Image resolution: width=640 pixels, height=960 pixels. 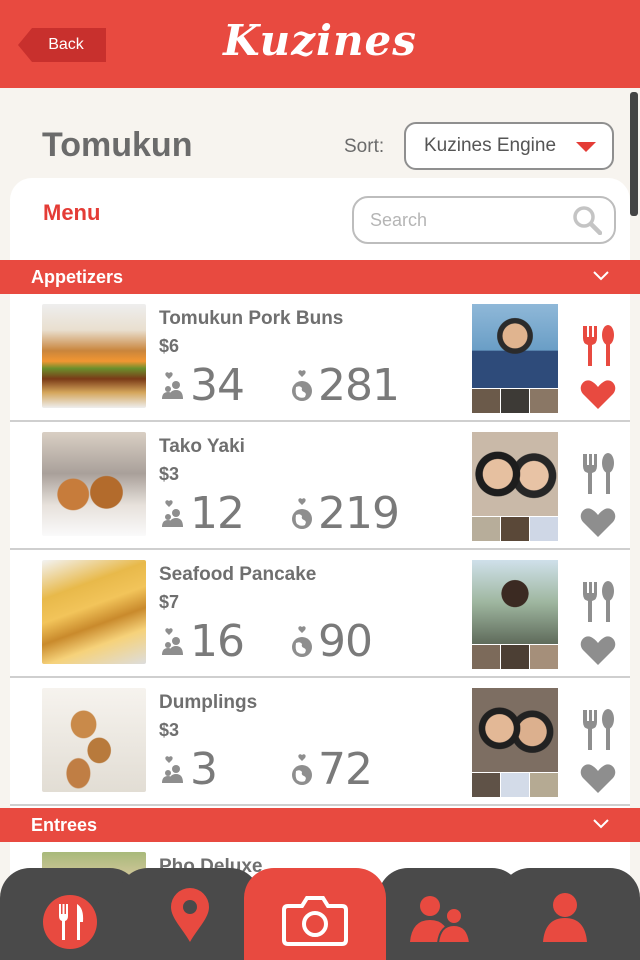 I want to click on item-price: $7, so click(x=169, y=602).